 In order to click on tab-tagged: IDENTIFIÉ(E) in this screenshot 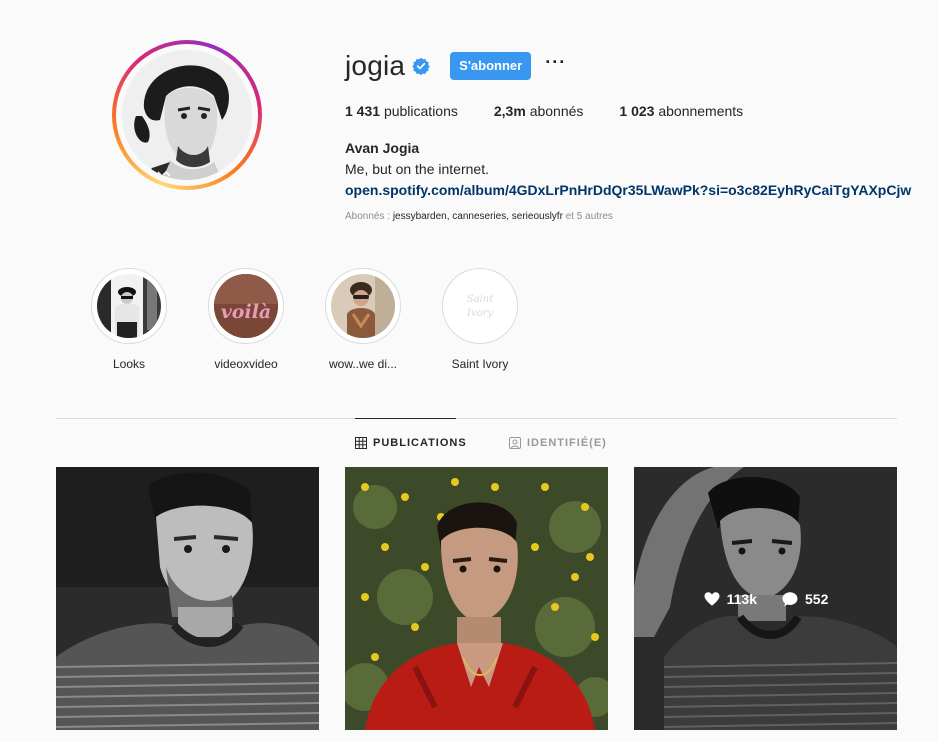, I will do `click(558, 443)`.